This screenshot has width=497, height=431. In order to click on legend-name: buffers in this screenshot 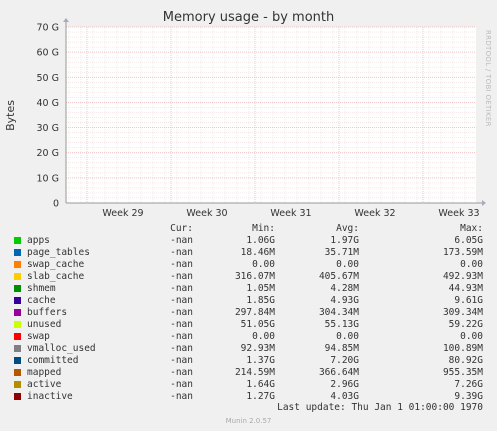, I will do `click(47, 312)`.